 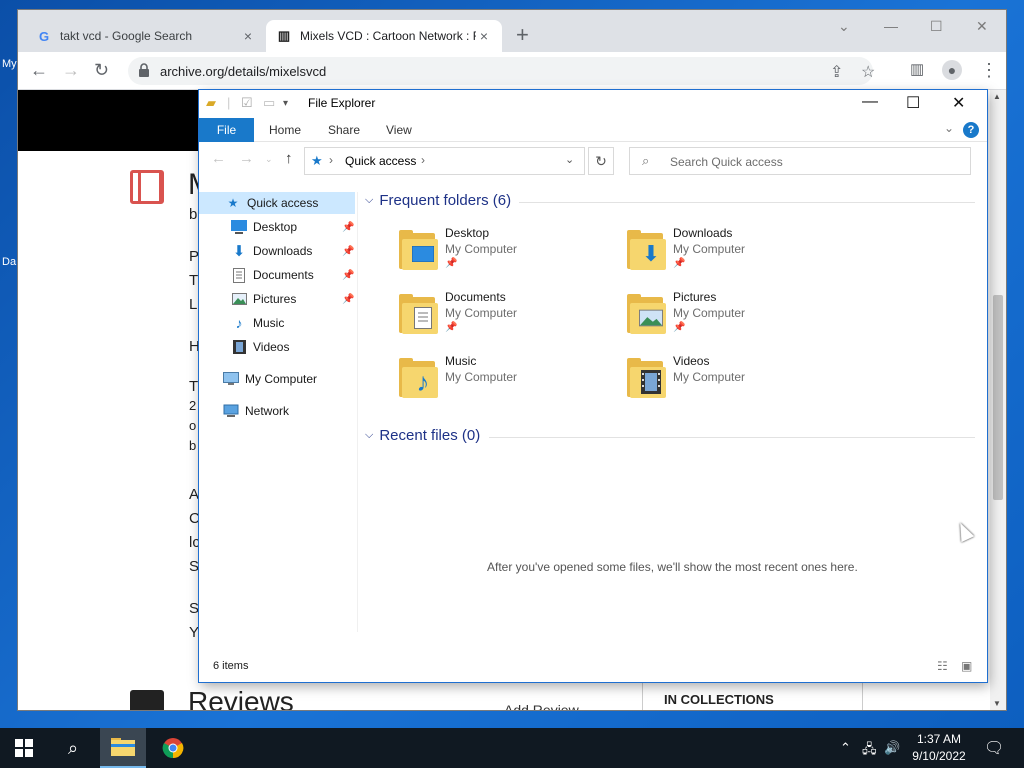 I want to click on new-tab-button: +, so click(x=522, y=35).